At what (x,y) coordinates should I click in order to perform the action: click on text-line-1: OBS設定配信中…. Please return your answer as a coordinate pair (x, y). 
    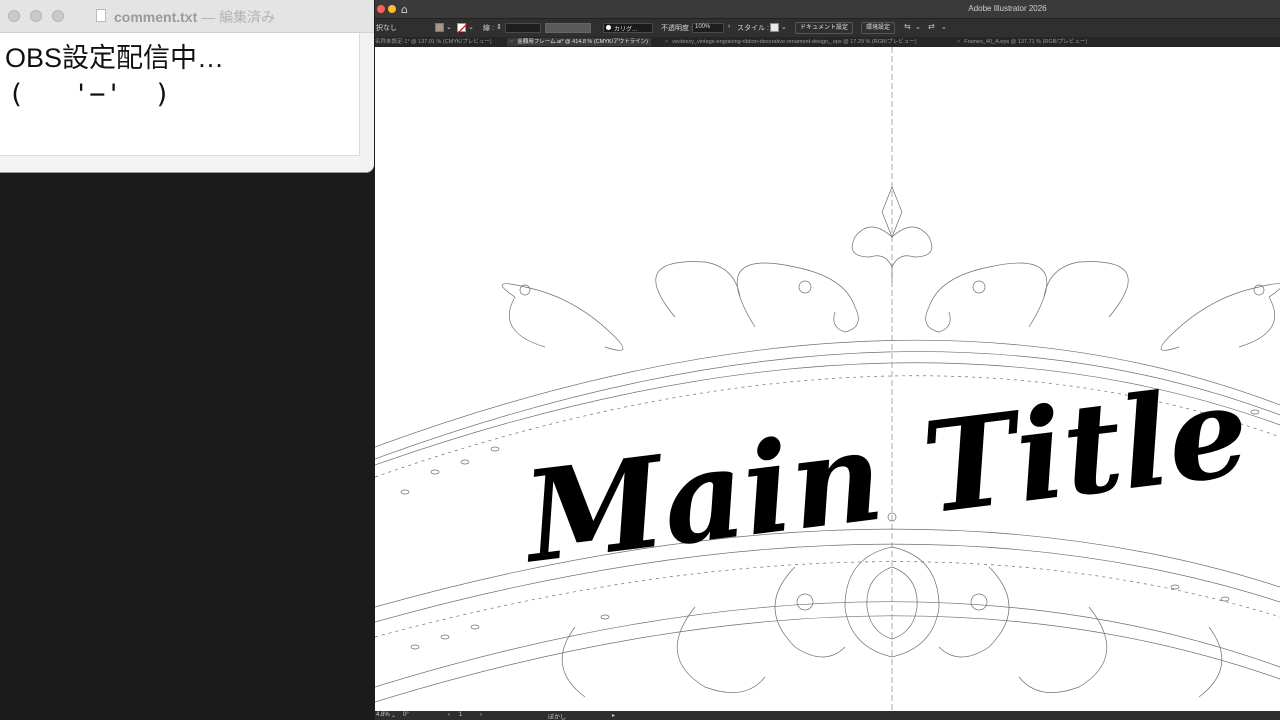
    Looking at the image, I should click on (115, 58).